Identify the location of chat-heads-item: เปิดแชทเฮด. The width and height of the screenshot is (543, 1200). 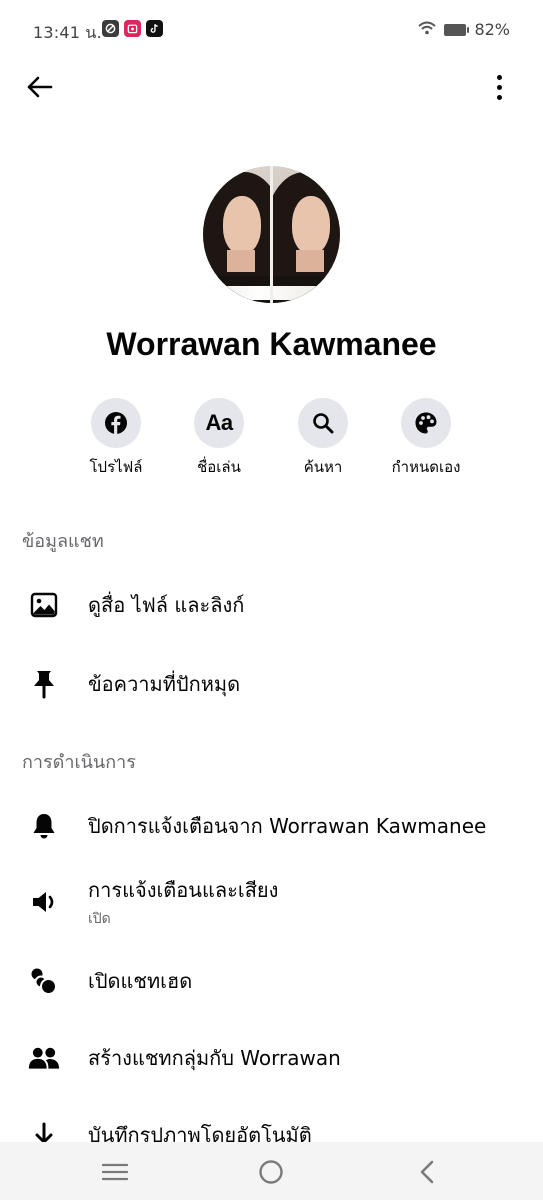
(271, 981).